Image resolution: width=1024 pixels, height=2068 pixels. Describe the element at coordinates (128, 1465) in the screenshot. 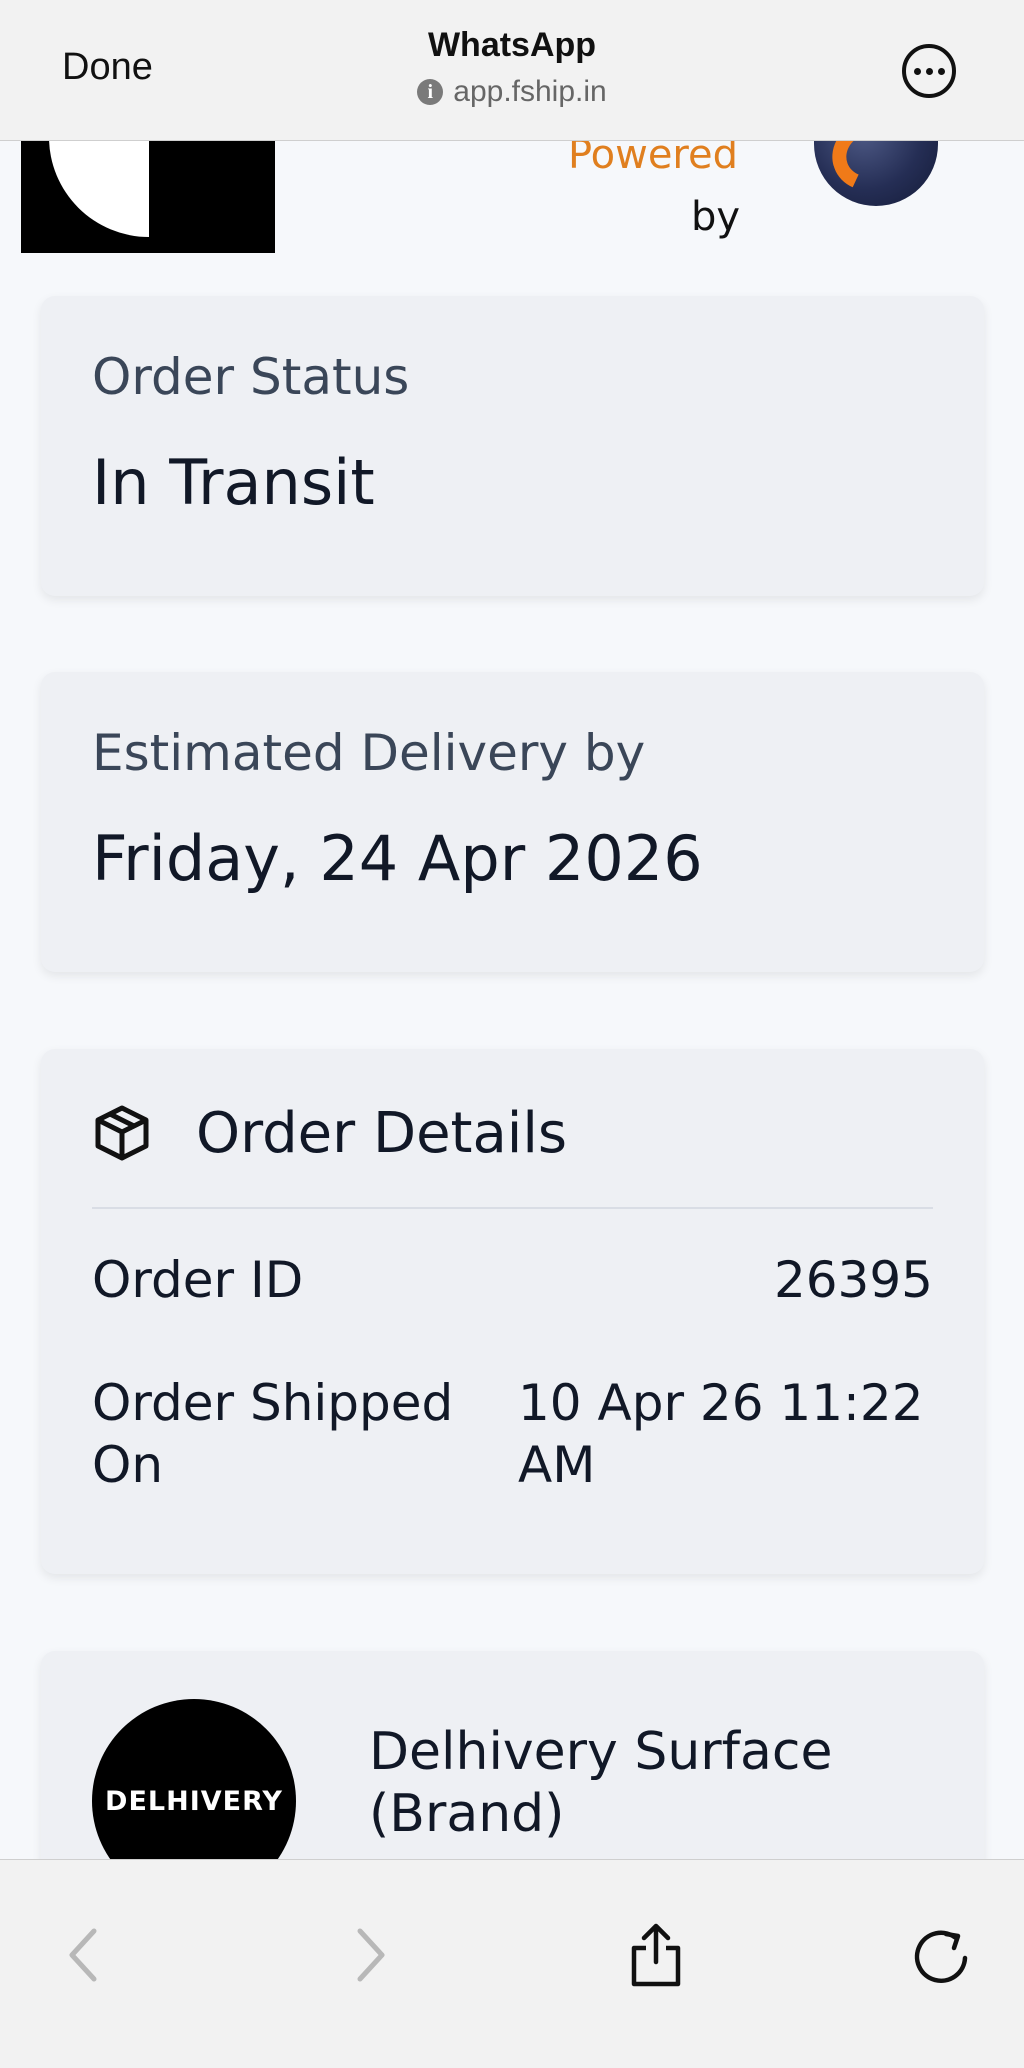

I see `order-shipped-label-line2: On` at that location.